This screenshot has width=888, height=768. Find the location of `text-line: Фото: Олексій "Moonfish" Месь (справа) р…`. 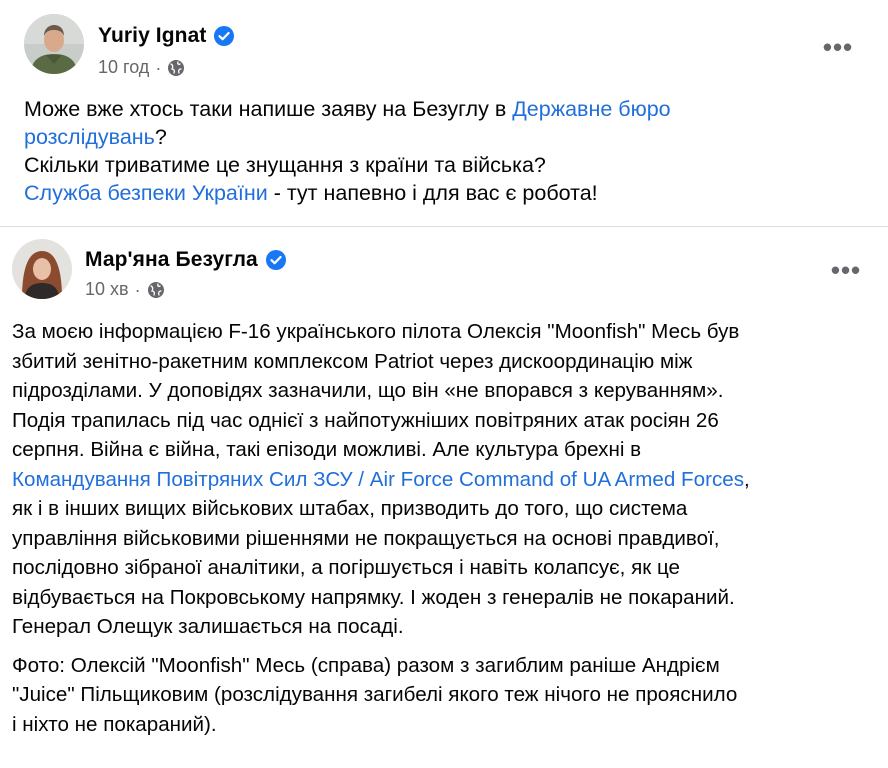

text-line: Фото: Олексій "Moonfish" Месь (справа) р… is located at coordinates (366, 665).